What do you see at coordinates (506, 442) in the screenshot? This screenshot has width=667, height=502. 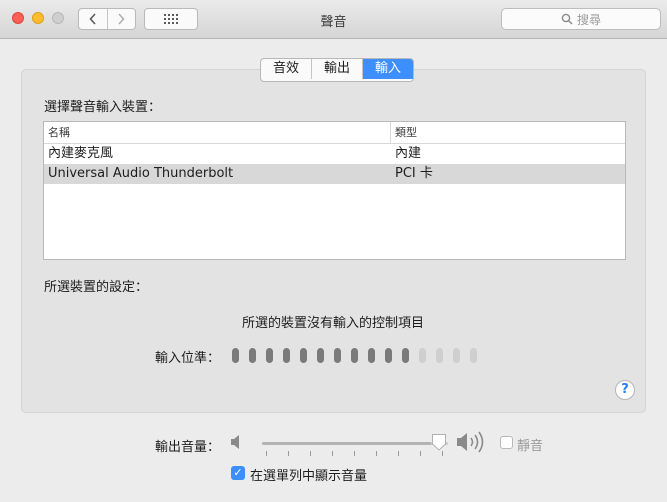 I see `mute-checkbox` at bounding box center [506, 442].